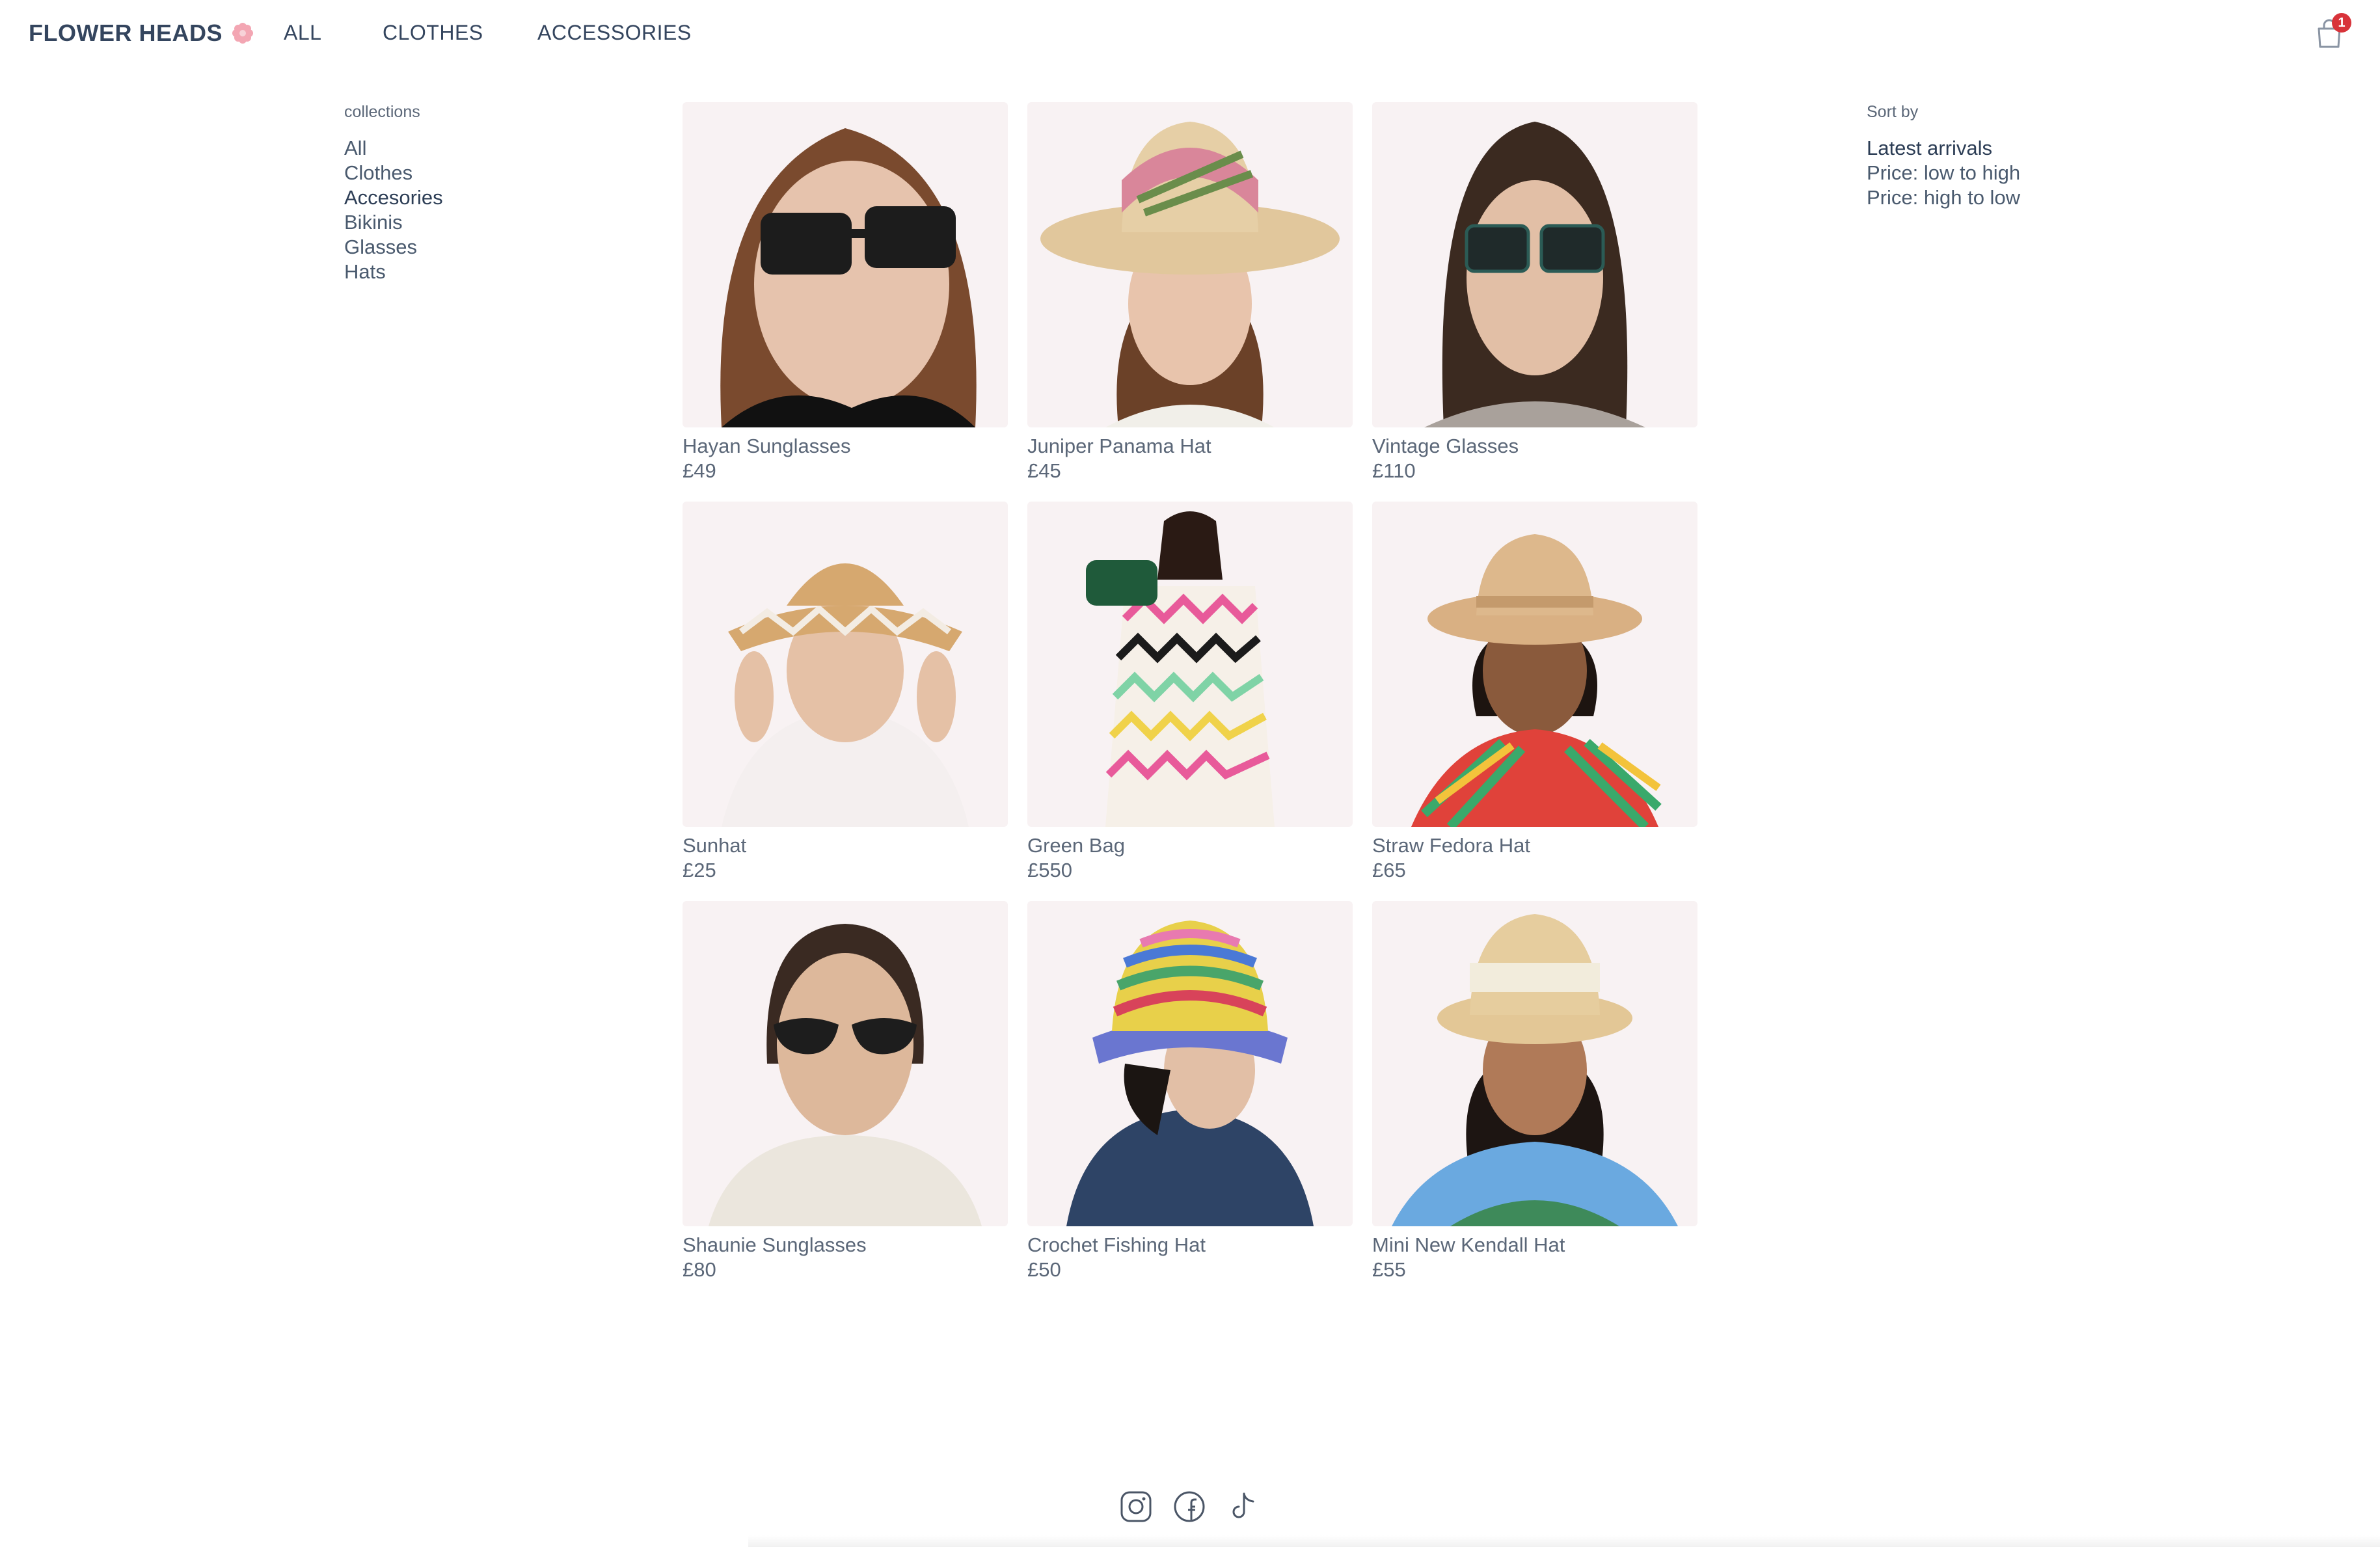  I want to click on collection-accessories: Accesories, so click(393, 197).